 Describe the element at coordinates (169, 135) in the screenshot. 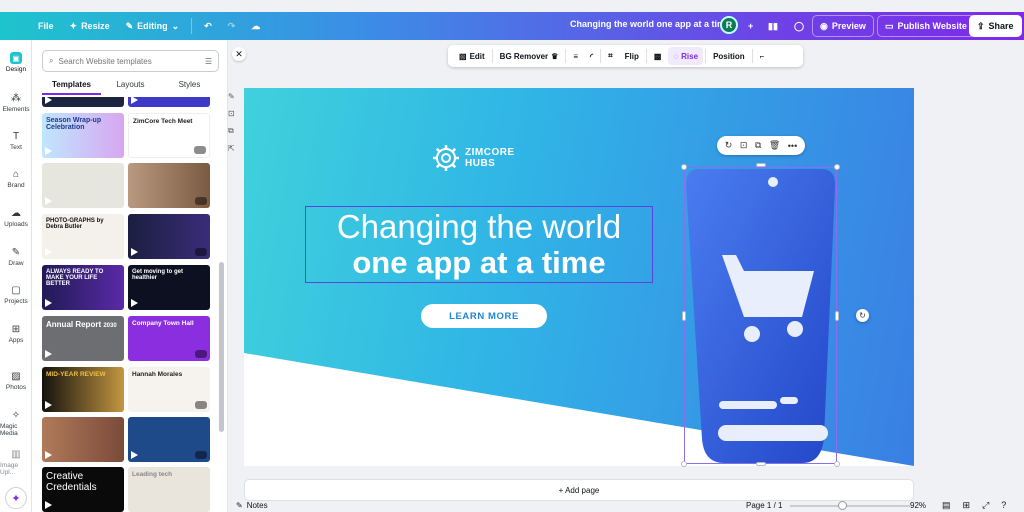

I see `template-thumb: ZimCore Tech Meet` at that location.